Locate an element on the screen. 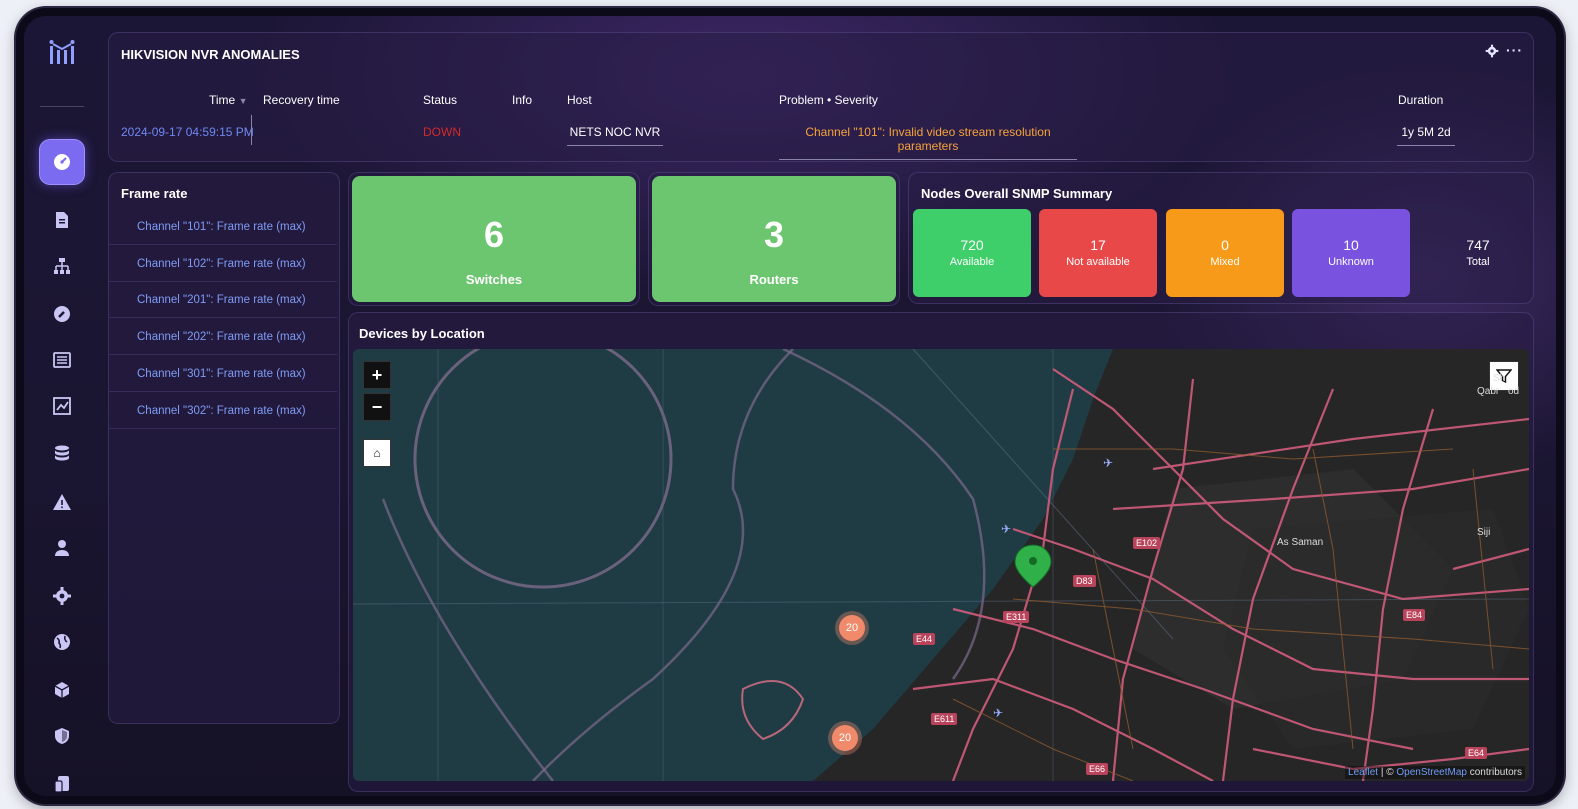 This screenshot has width=1578, height=809. frame-rate-title: Frame rate is located at coordinates (154, 193).